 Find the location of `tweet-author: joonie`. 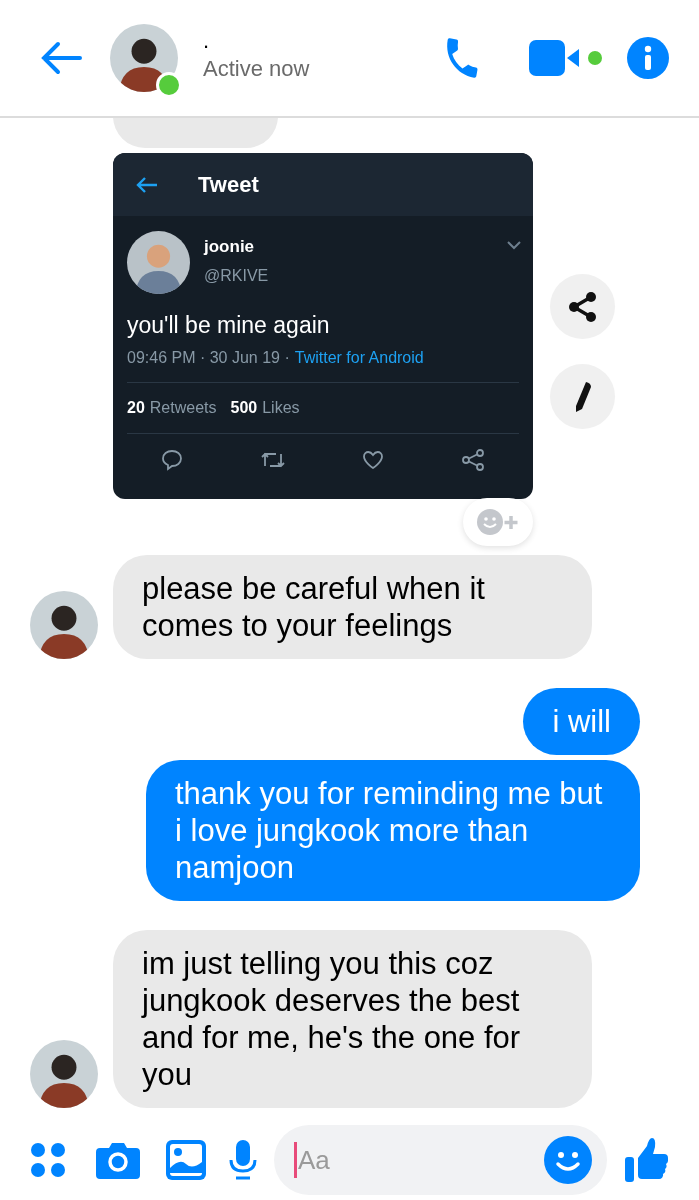

tweet-author: joonie is located at coordinates (230, 247).